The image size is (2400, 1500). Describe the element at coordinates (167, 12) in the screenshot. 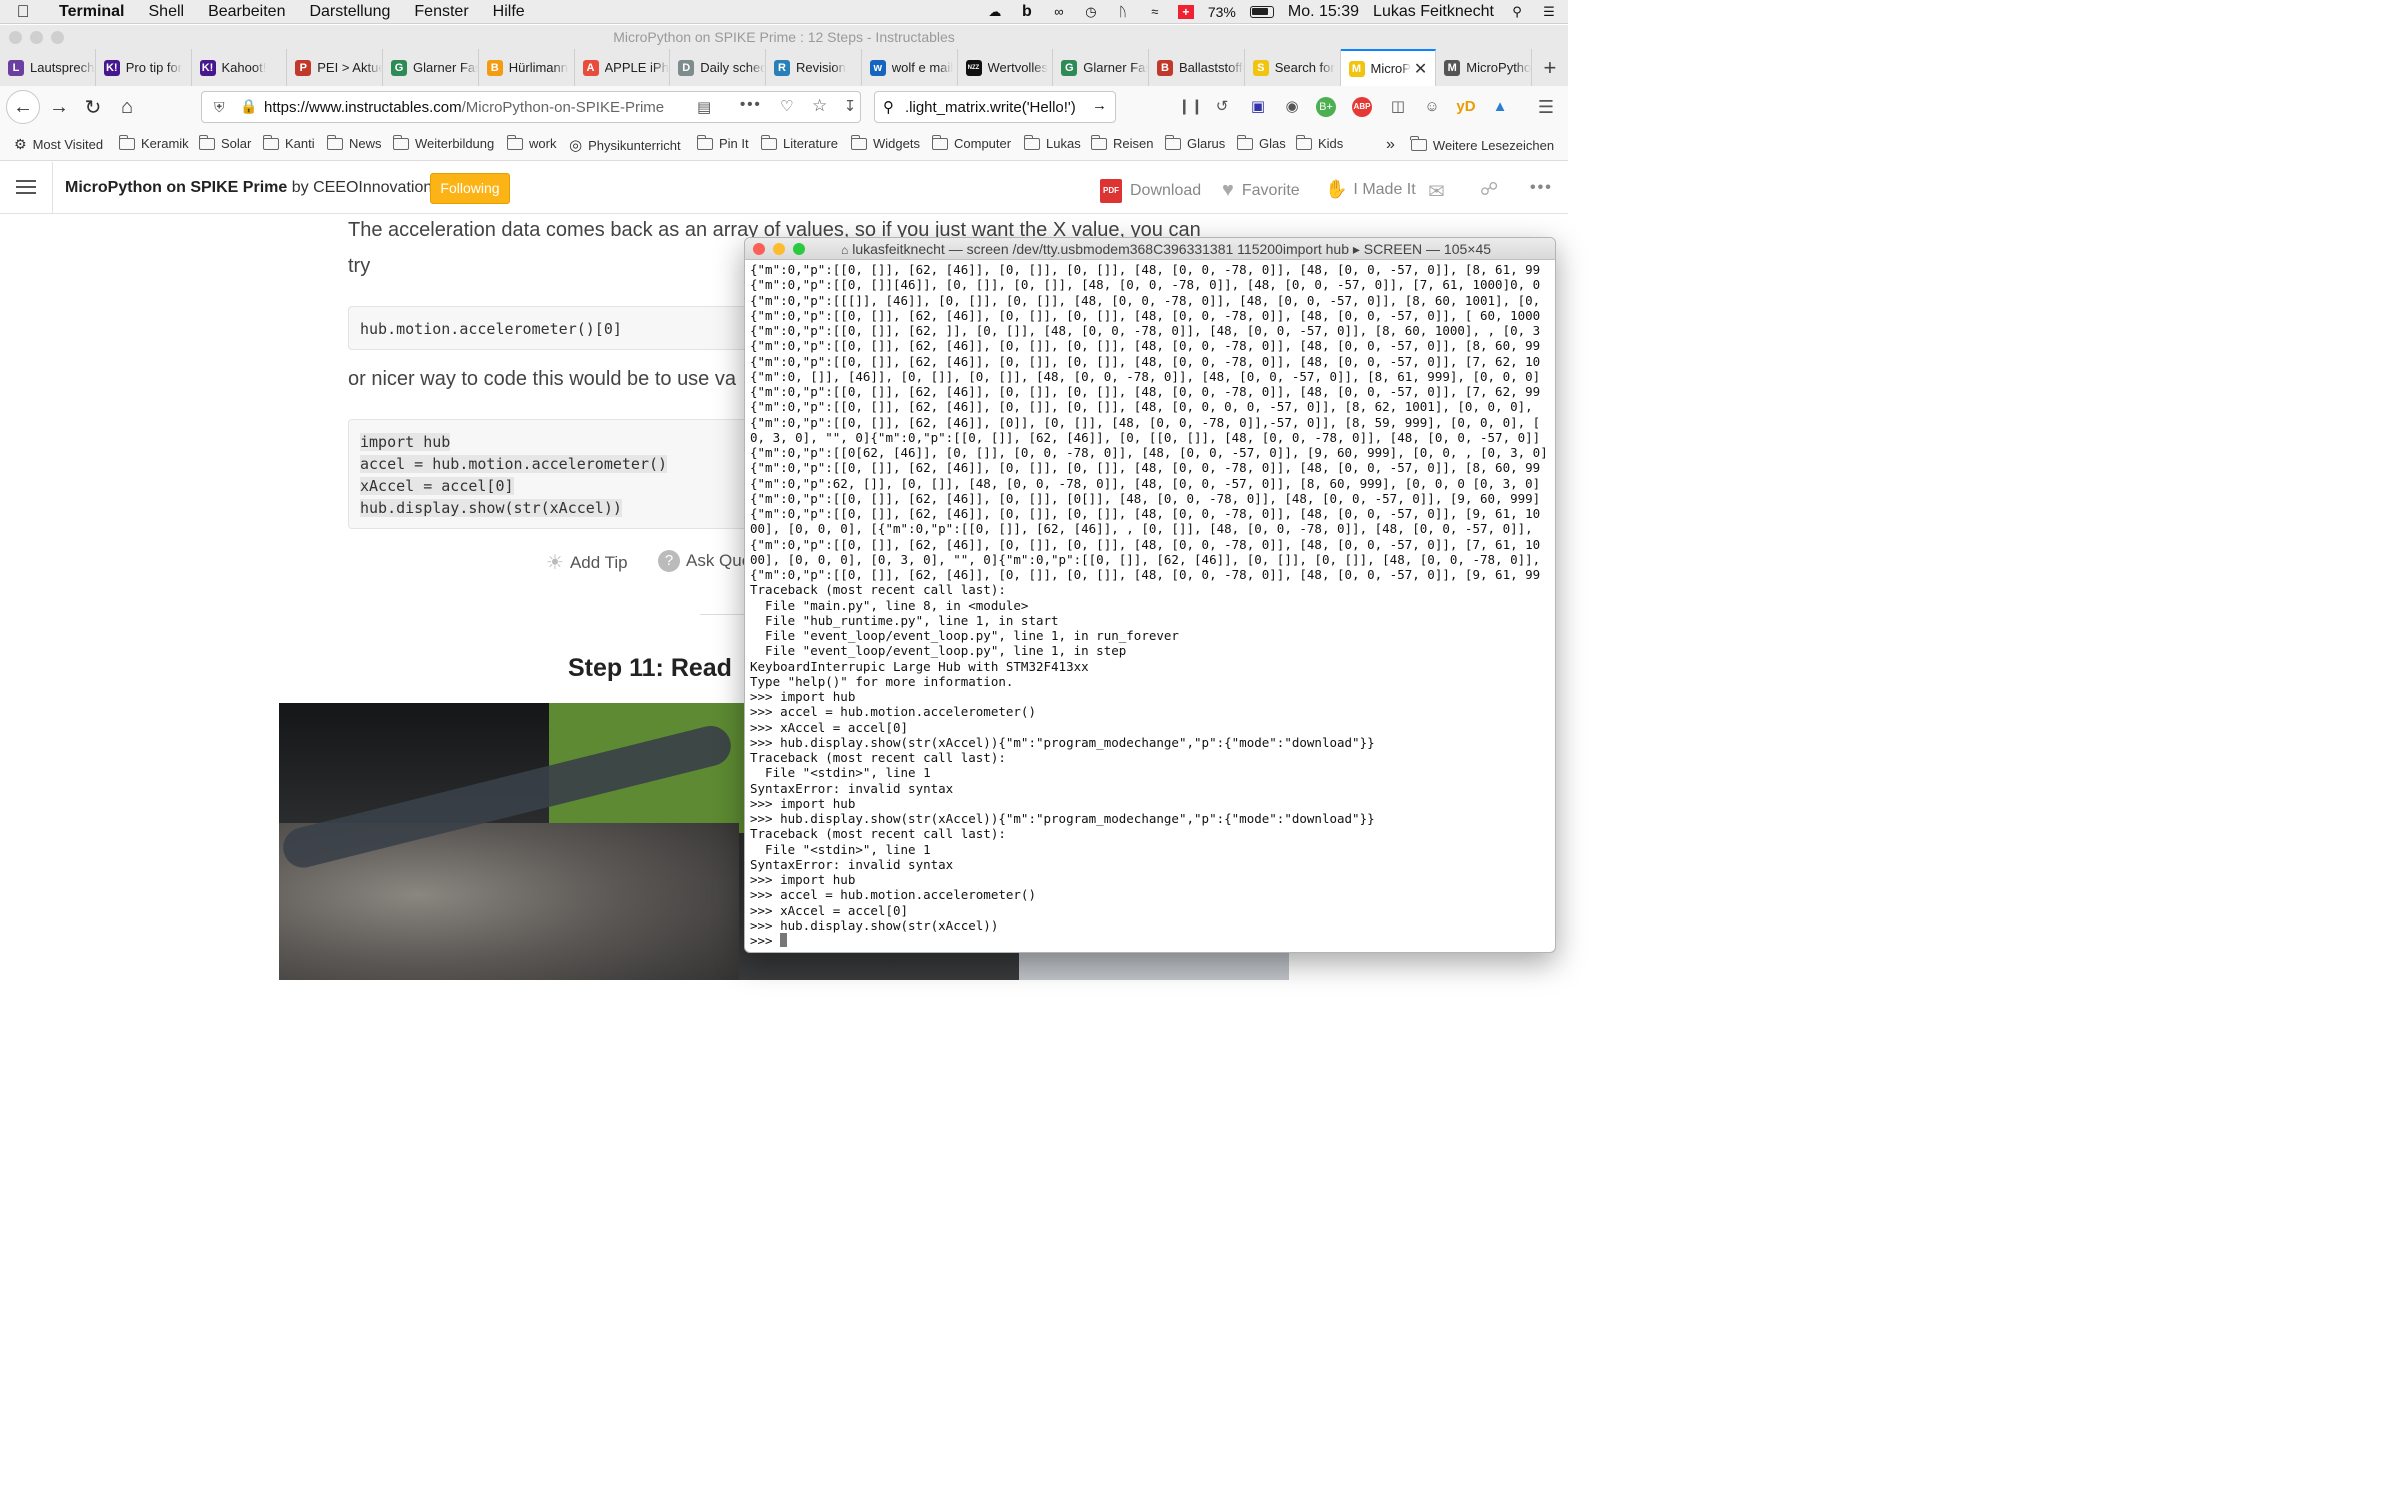

I see `menu-shell: Shell` at that location.